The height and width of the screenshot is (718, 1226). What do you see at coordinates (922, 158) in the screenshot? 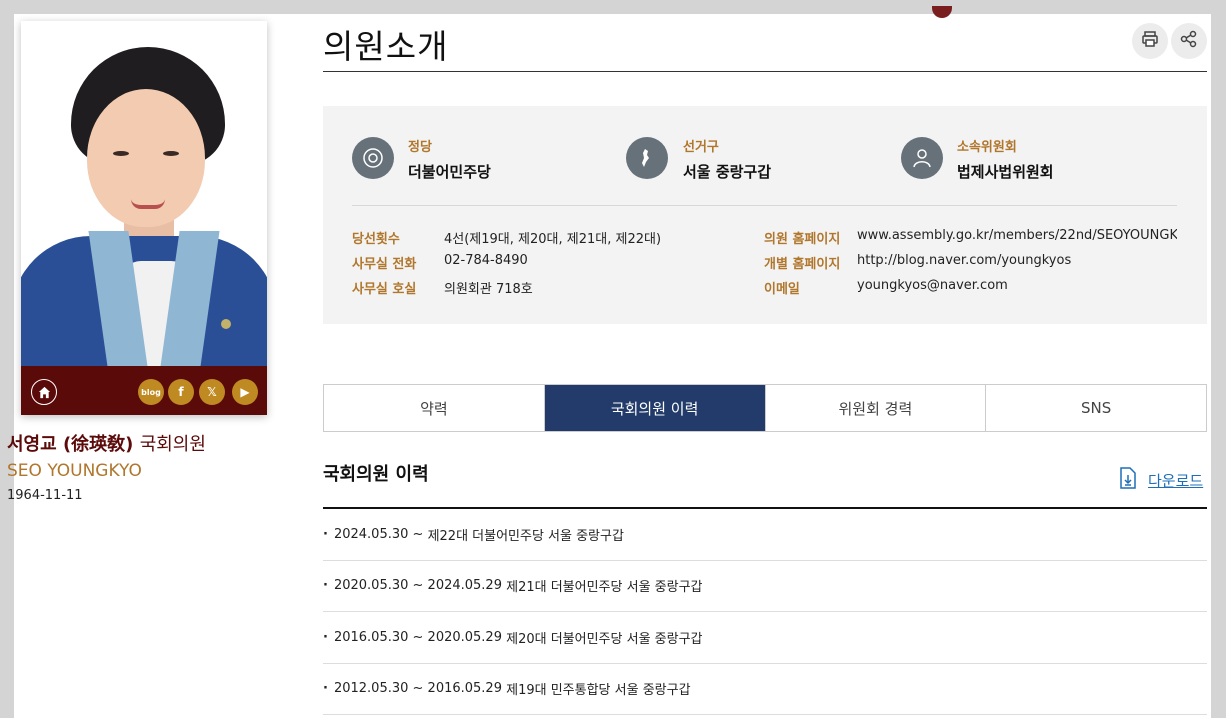
I see `person-icon` at bounding box center [922, 158].